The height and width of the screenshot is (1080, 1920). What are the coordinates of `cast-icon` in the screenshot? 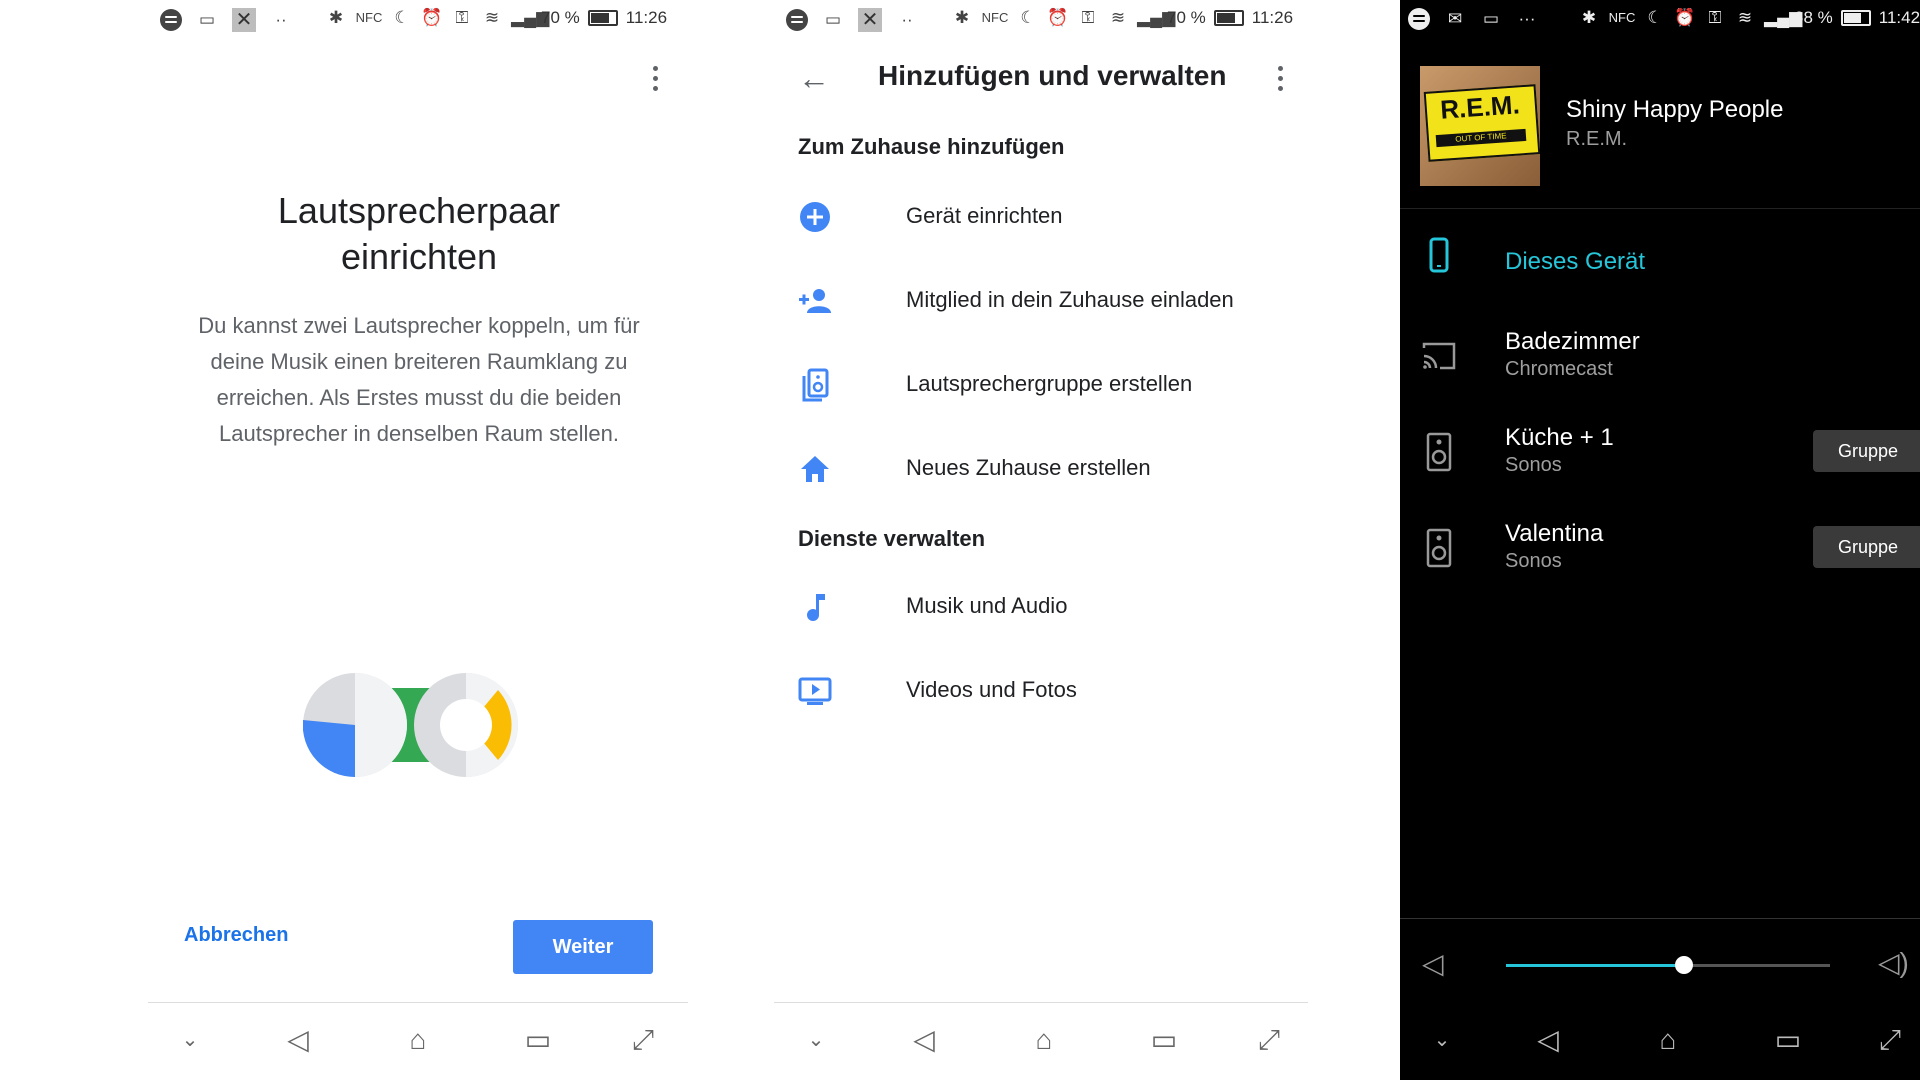 It's located at (1439, 356).